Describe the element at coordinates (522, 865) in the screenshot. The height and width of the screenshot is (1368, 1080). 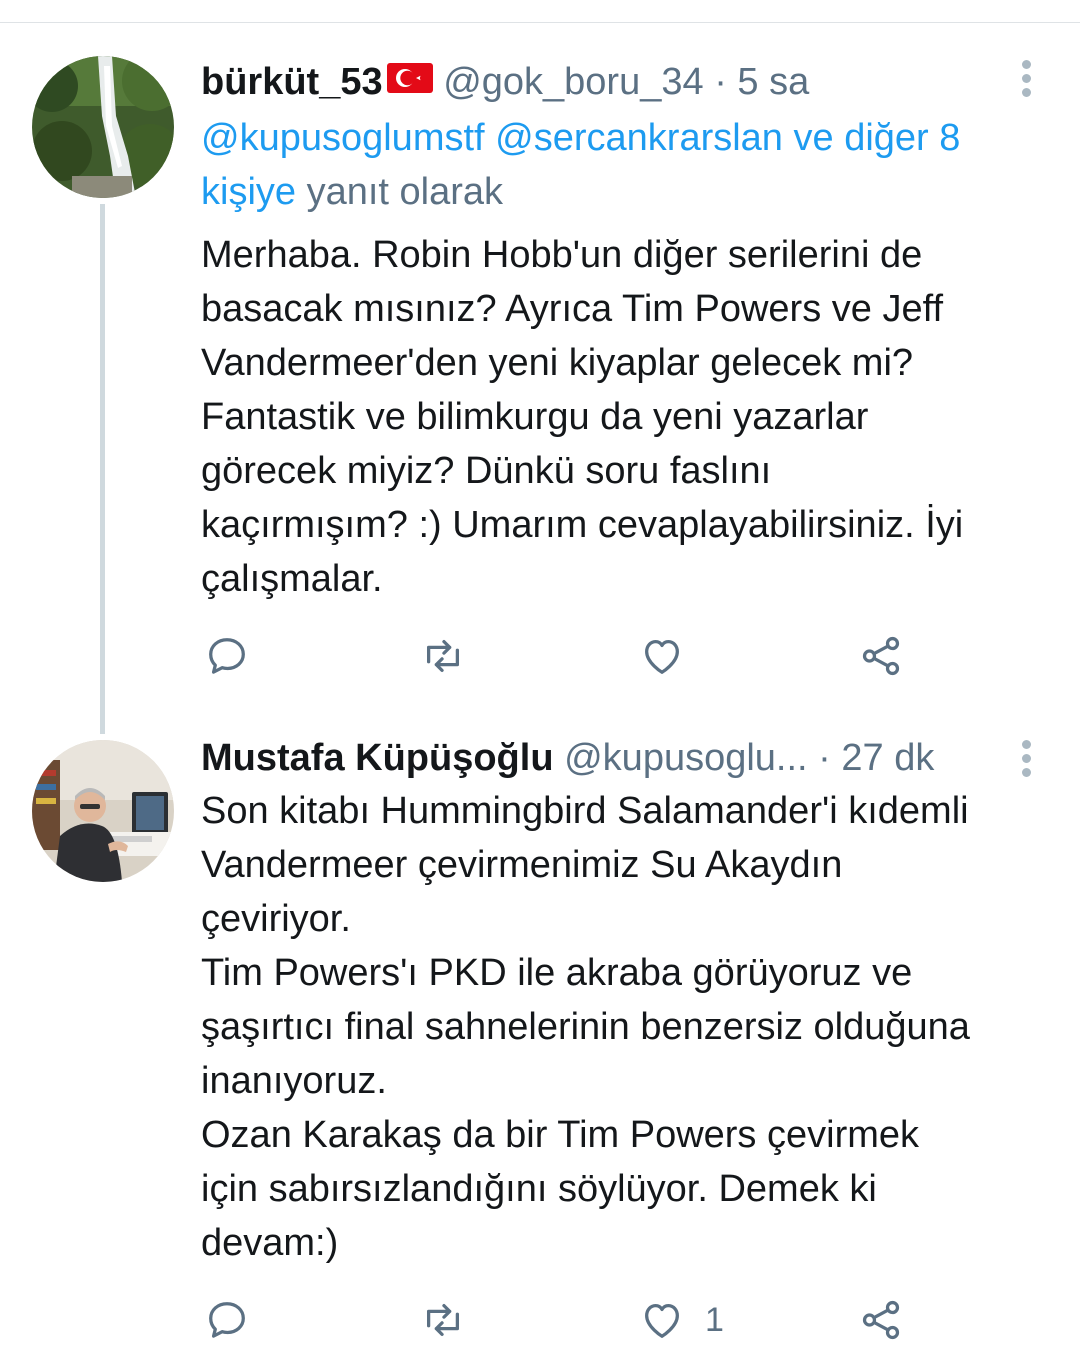
I see `tweet-text-line: Vandermeer çevirmenimiz Su Akaydın` at that location.